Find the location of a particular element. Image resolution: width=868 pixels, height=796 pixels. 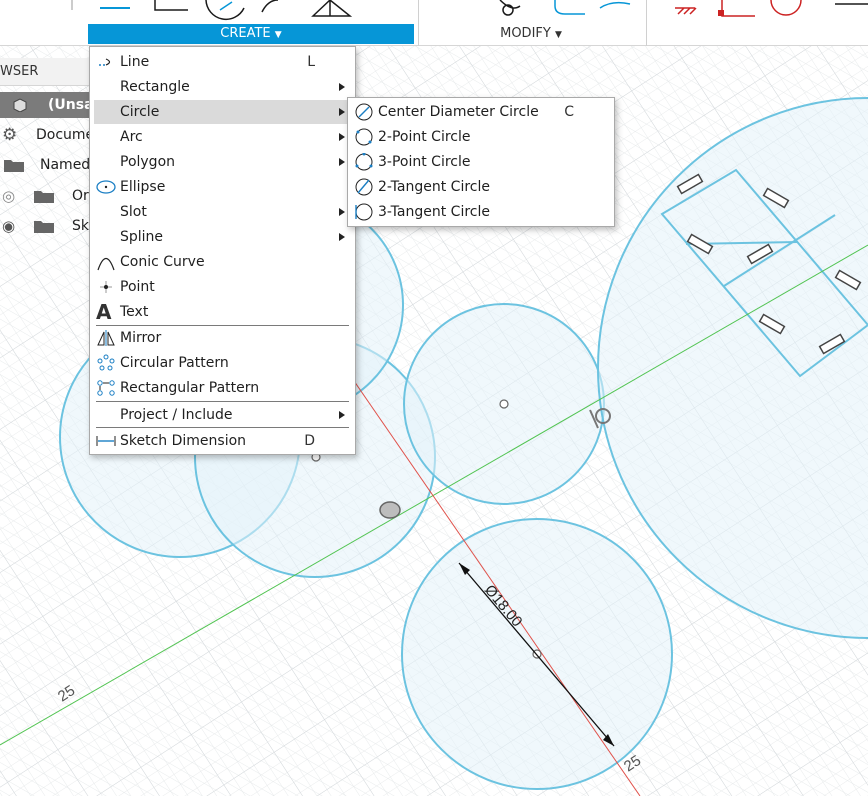

browser-item-sketches: ◉ Sk is located at coordinates (45, 226).